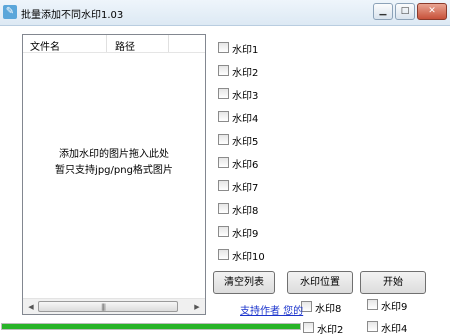 This screenshot has width=450, height=336. Describe the element at coordinates (245, 188) in the screenshot. I see `watermark-label: 水印7` at that location.